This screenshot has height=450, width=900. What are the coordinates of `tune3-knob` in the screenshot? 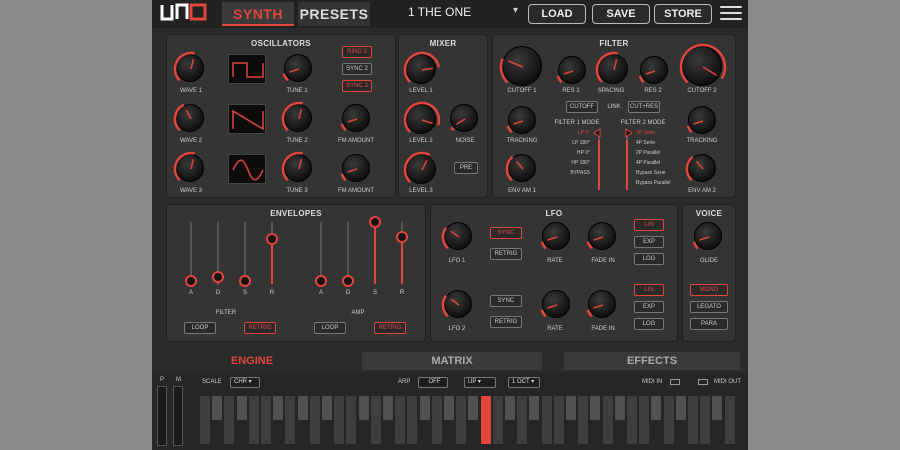 It's located at (296, 166).